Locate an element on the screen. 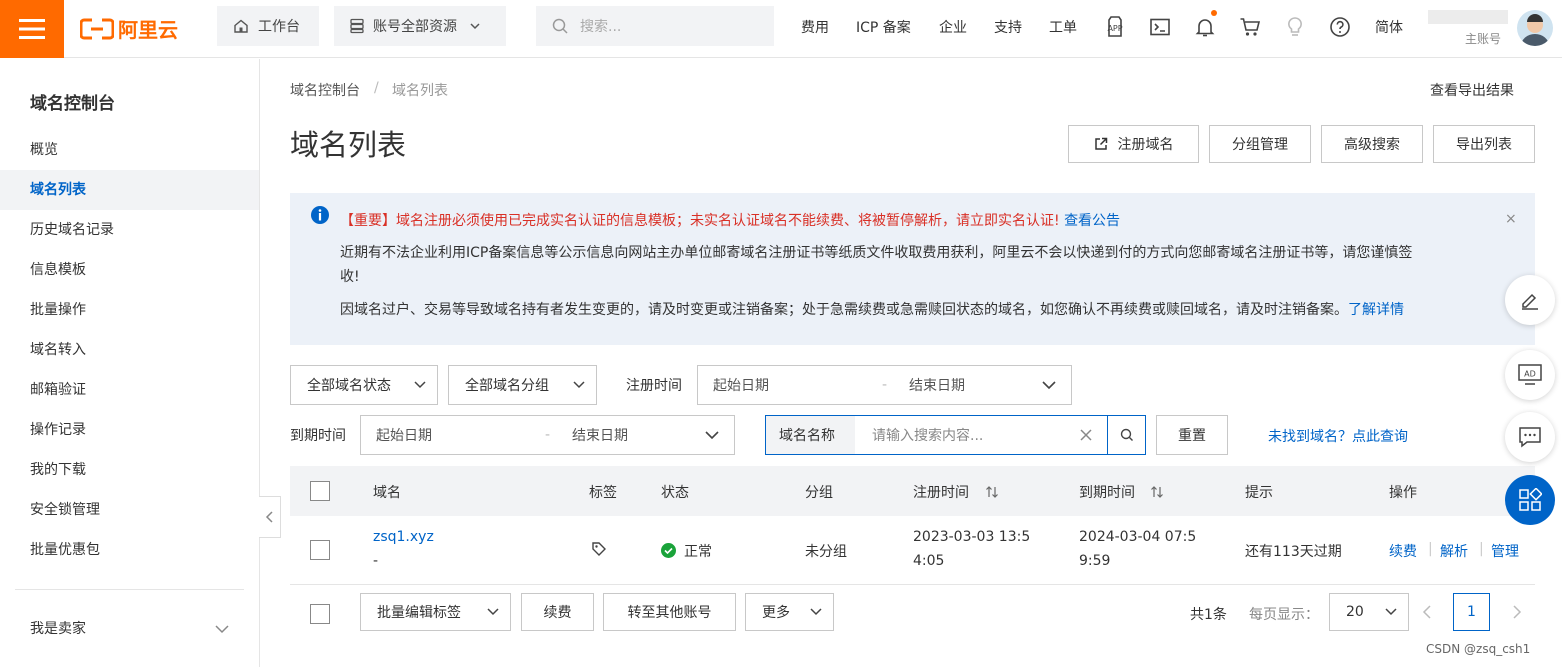  search-submit-button is located at coordinates (1127, 435).